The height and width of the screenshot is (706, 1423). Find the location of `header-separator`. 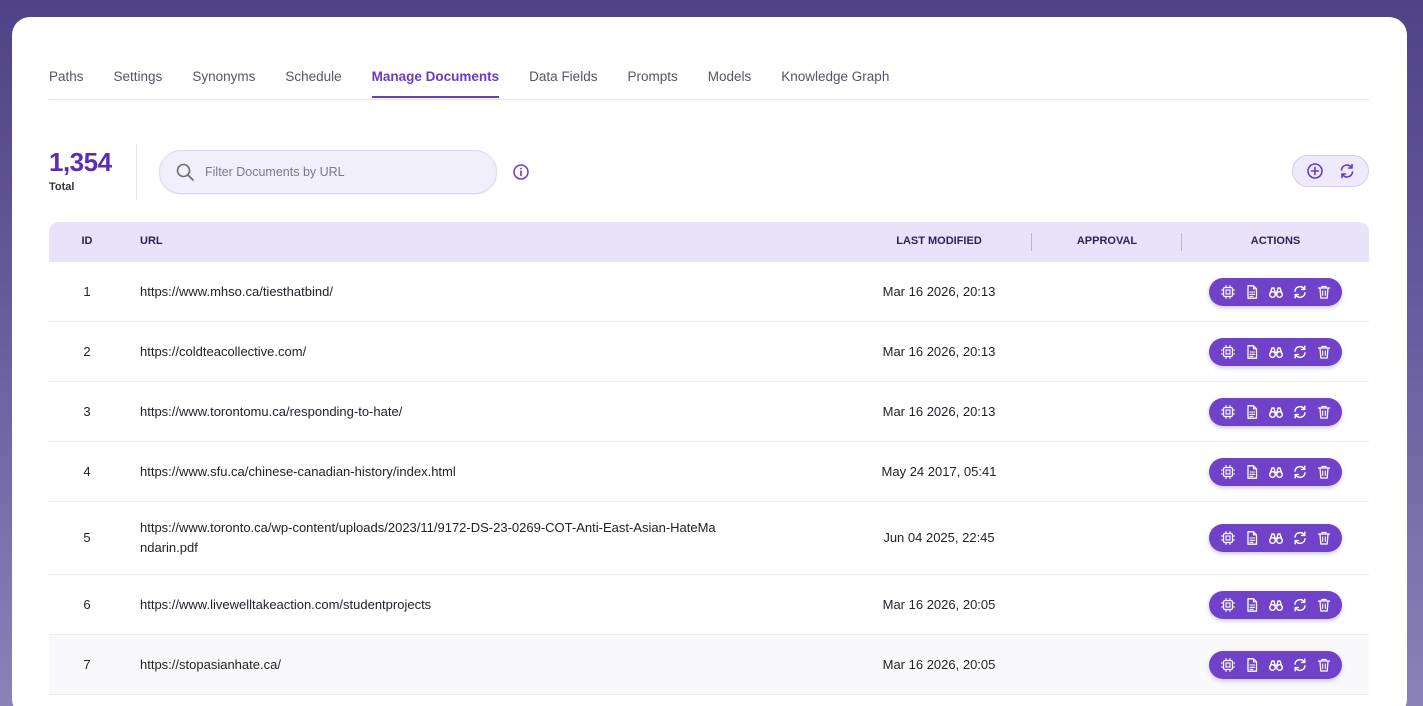

header-separator is located at coordinates (1181, 242).